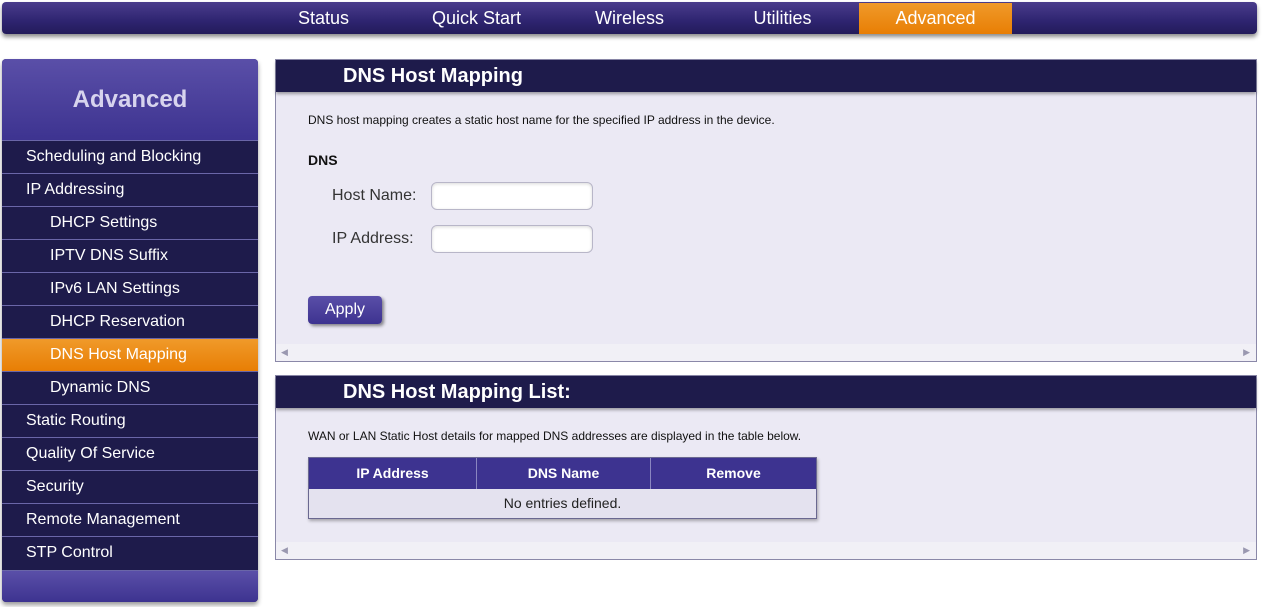 The width and height of the screenshot is (1265, 607). I want to click on ip-address-input, so click(512, 239).